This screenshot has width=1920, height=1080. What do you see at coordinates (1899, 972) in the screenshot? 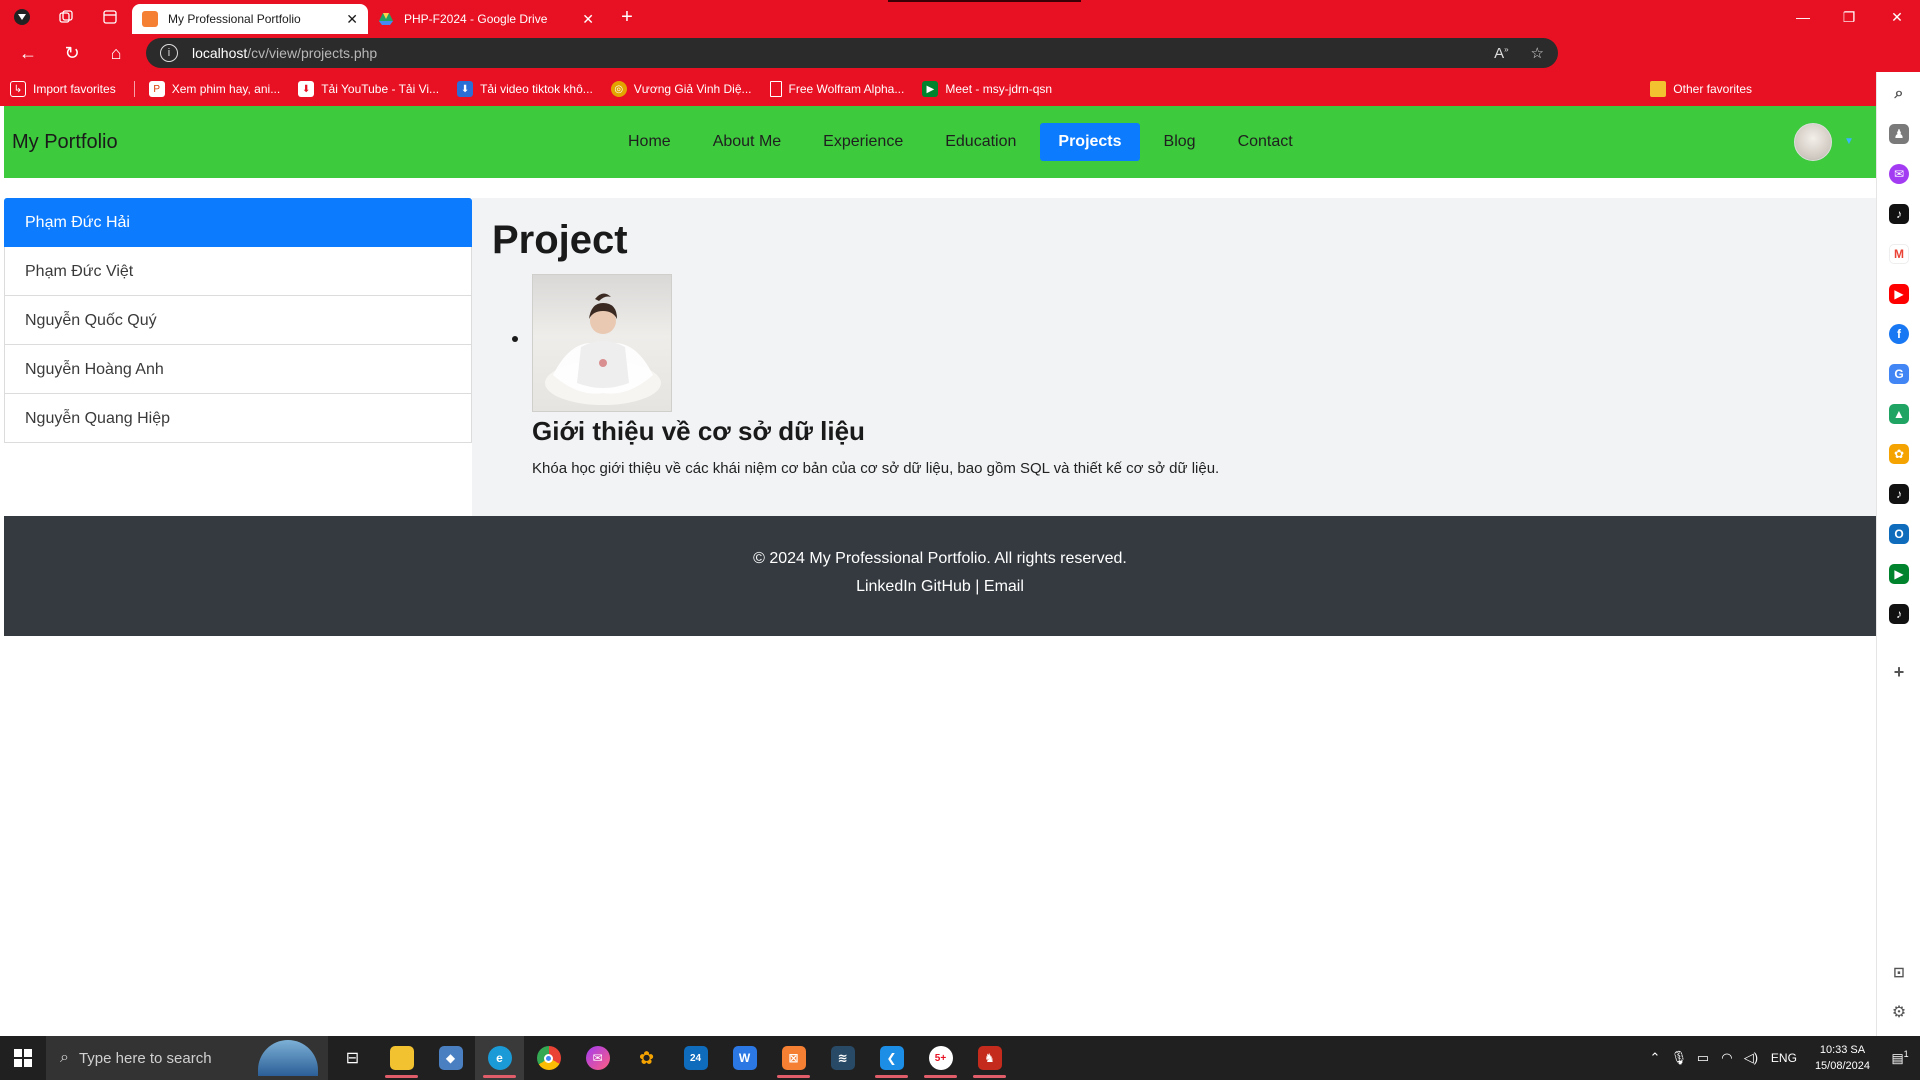
I see `screenshot-icon: ⊡` at bounding box center [1899, 972].